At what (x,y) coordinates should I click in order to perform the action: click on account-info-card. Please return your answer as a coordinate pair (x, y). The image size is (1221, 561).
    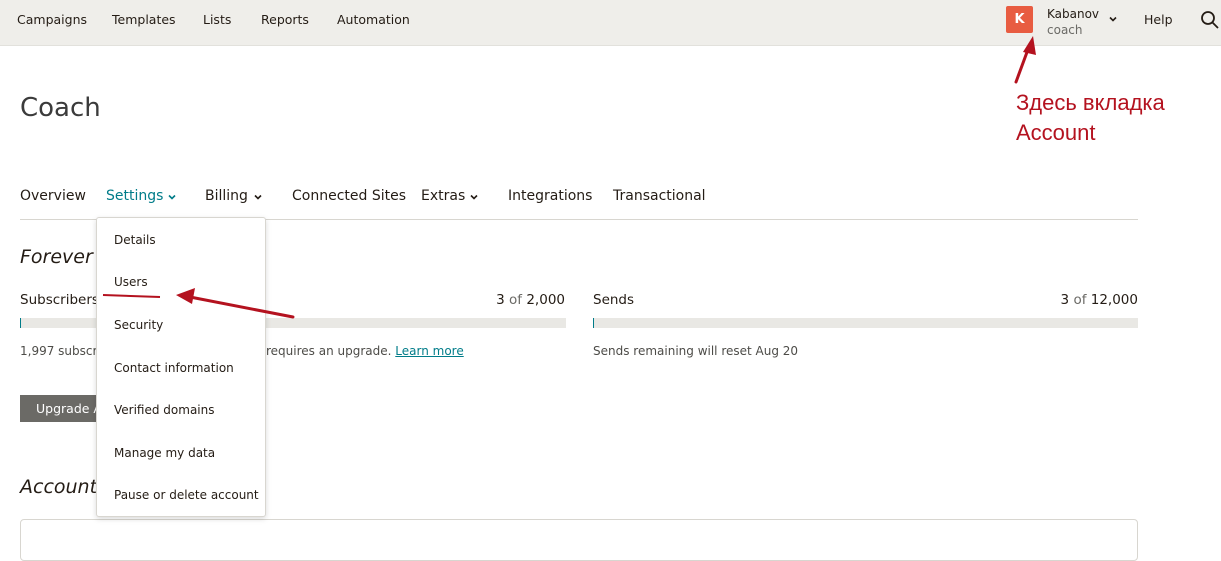
    Looking at the image, I should click on (579, 540).